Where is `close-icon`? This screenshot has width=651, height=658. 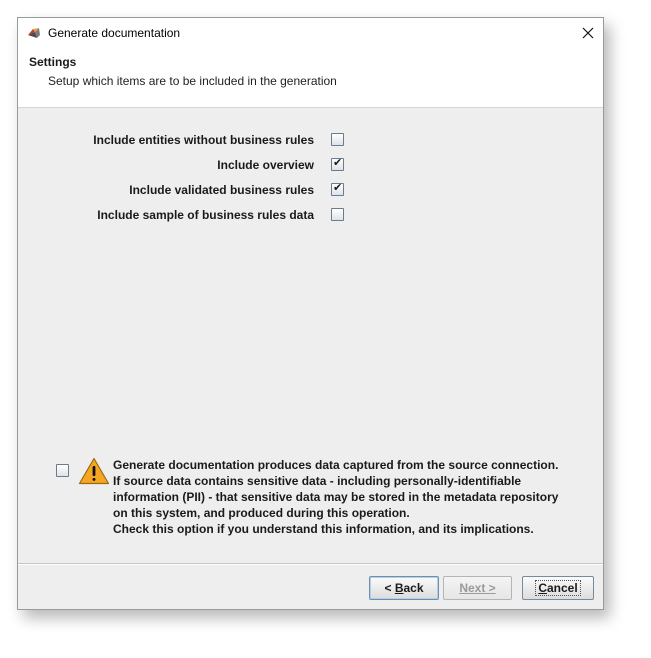 close-icon is located at coordinates (588, 33).